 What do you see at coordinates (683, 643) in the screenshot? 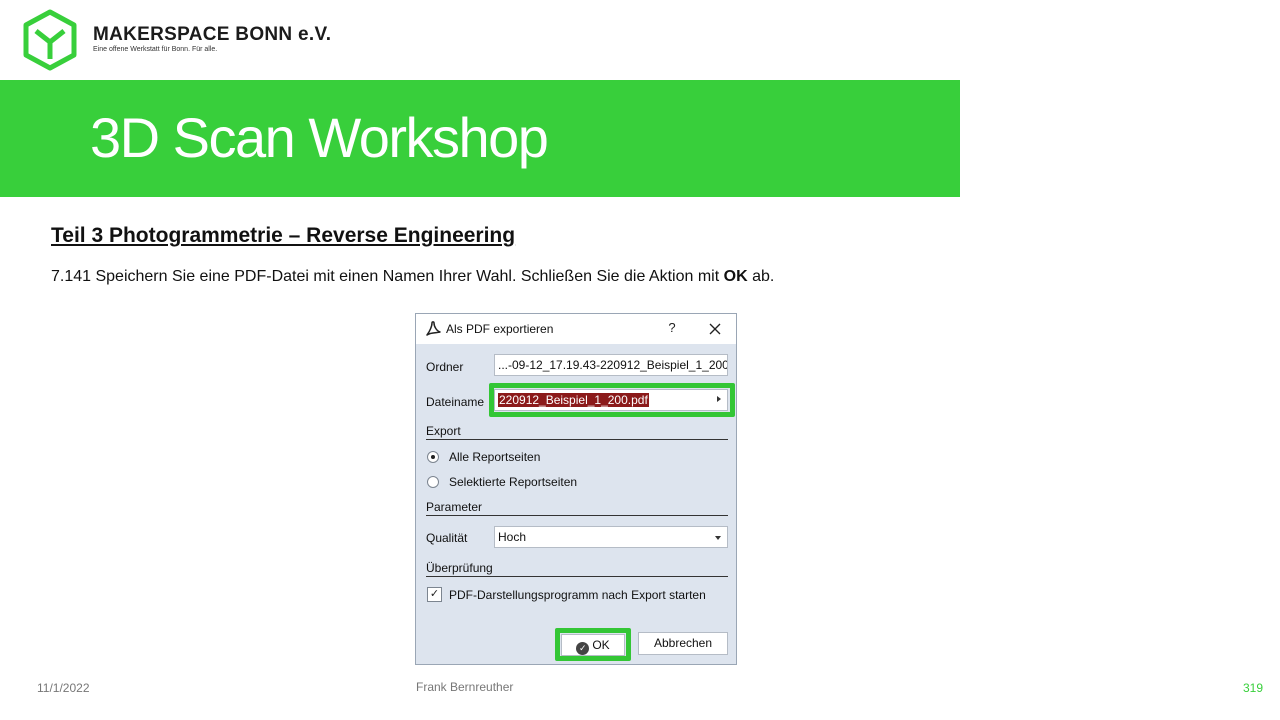
I see `cancel-button: Abbrechen` at bounding box center [683, 643].